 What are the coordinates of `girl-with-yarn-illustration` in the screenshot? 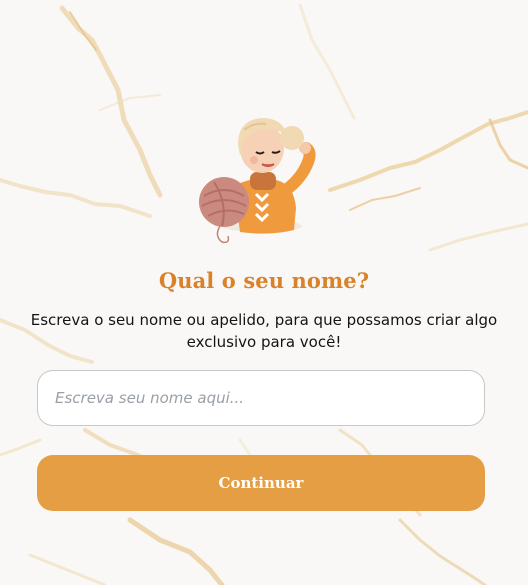 It's located at (257, 181).